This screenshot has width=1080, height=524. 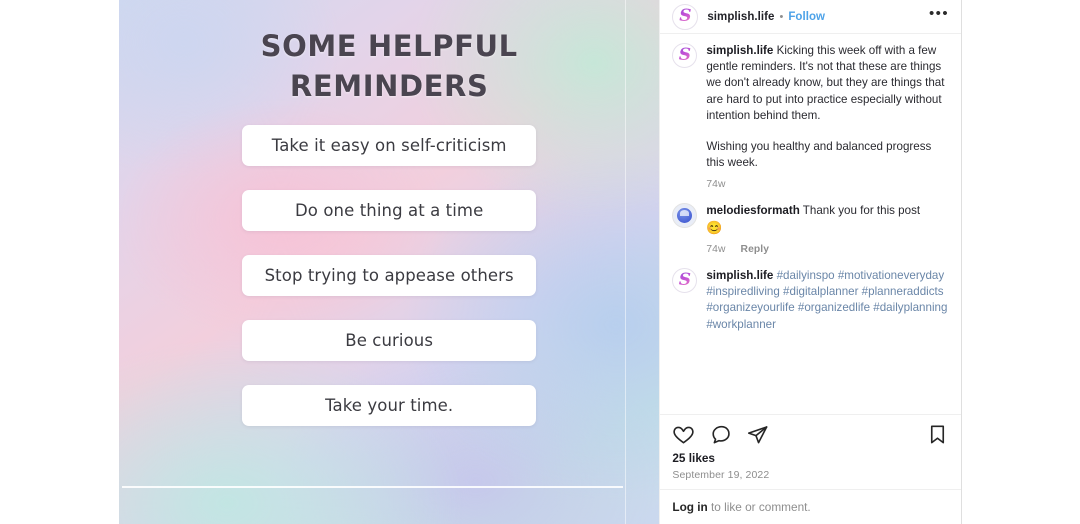 I want to click on comment-emoji: 😊, so click(x=714, y=227).